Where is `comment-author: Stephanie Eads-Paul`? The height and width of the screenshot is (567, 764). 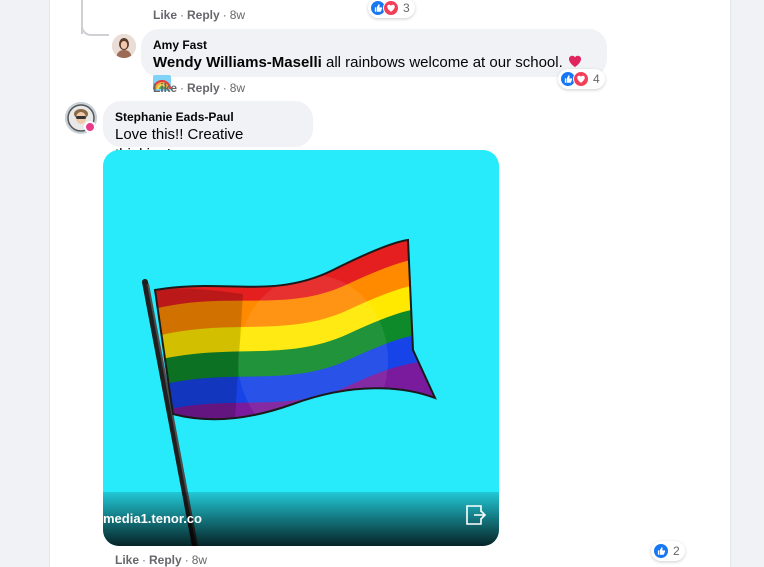 comment-author: Stephanie Eads-Paul is located at coordinates (208, 117).